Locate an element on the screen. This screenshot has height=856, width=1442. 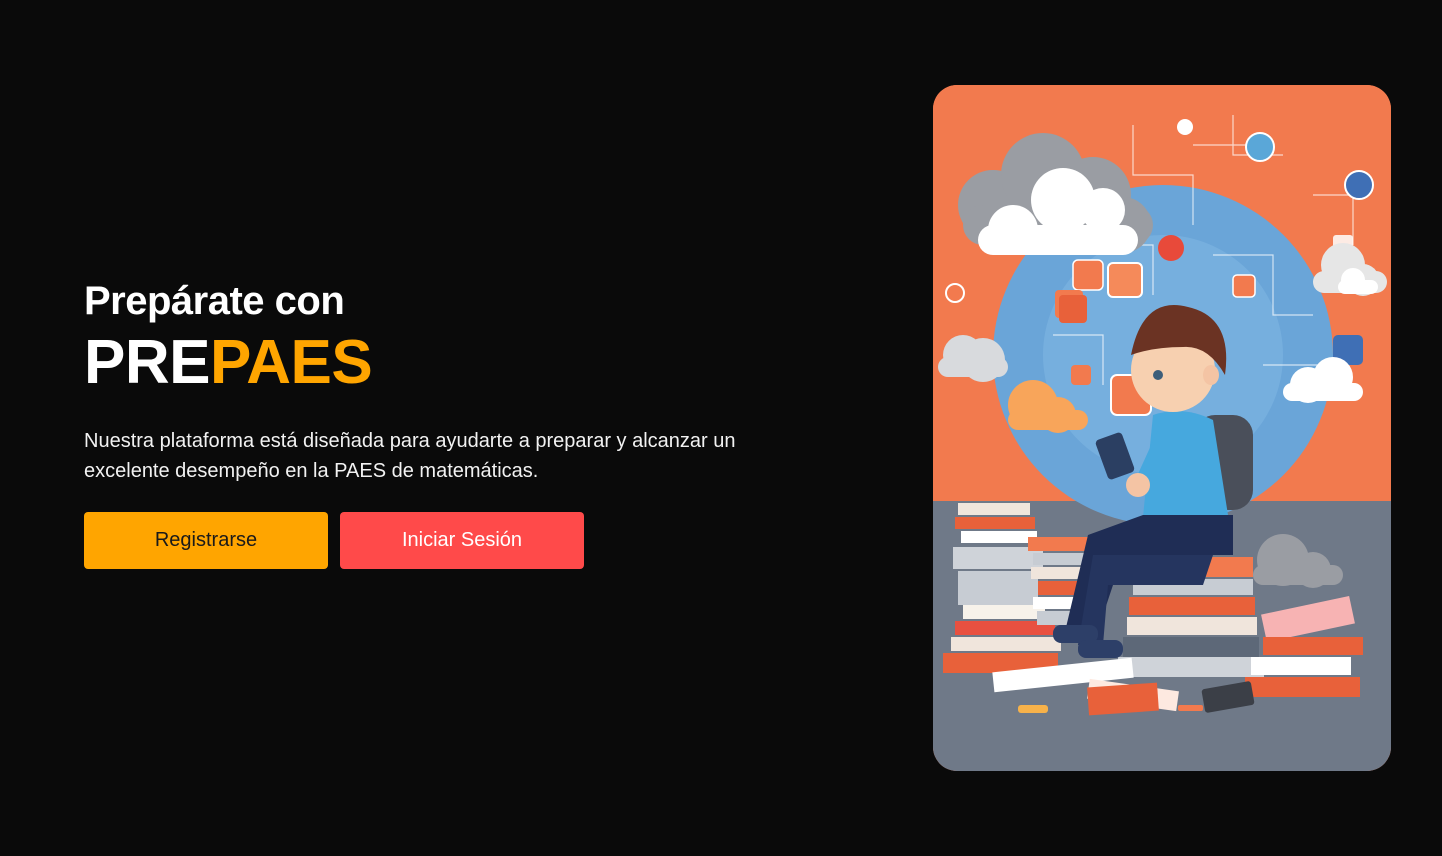
register-button: Registrarse is located at coordinates (206, 540).